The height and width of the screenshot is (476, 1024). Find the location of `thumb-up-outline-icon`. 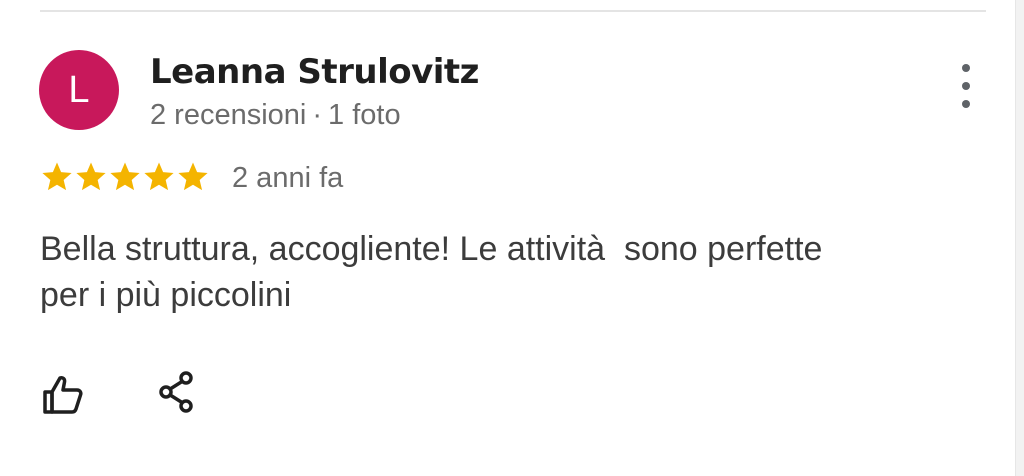

thumb-up-outline-icon is located at coordinates (63, 395).